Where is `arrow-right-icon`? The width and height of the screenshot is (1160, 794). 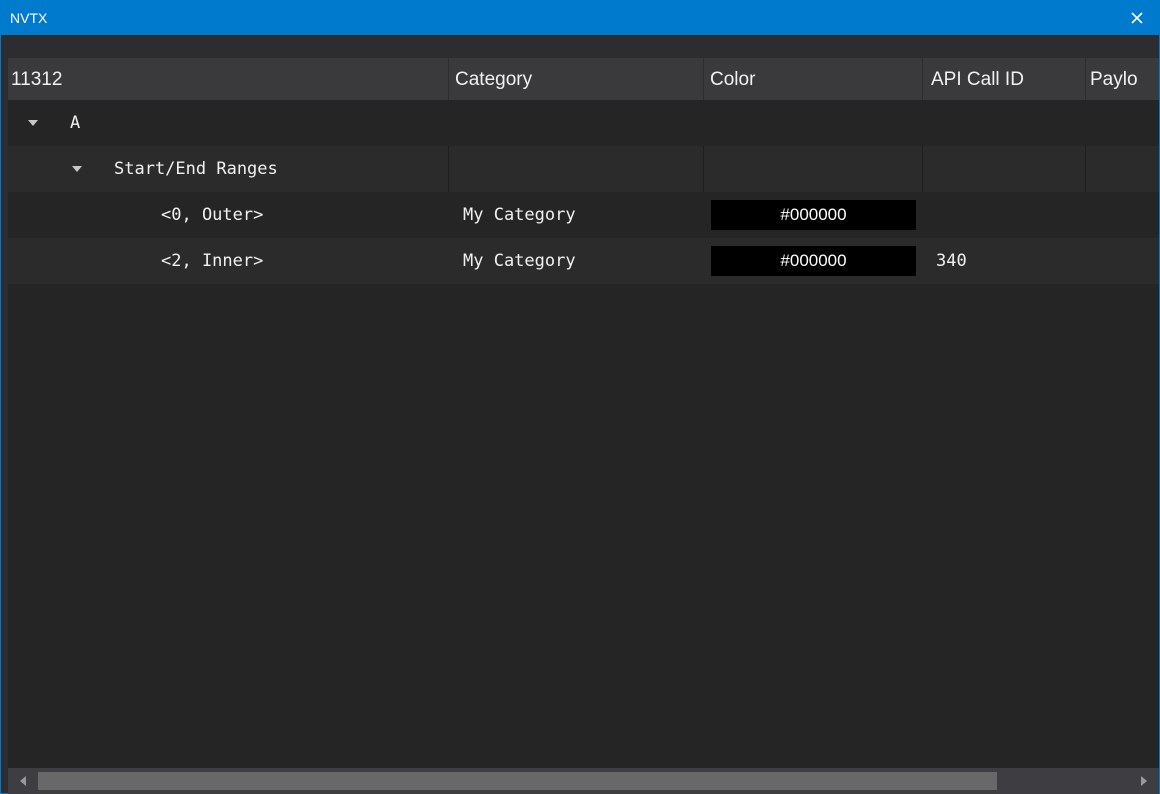 arrow-right-icon is located at coordinates (1144, 781).